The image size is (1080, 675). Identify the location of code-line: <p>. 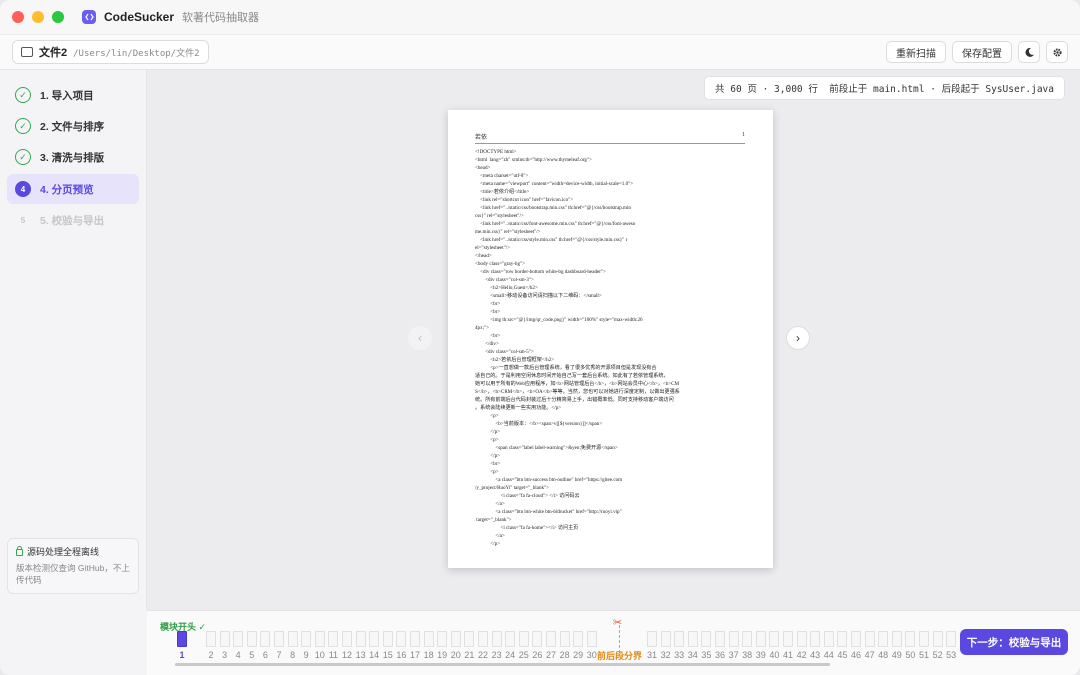
(487, 416).